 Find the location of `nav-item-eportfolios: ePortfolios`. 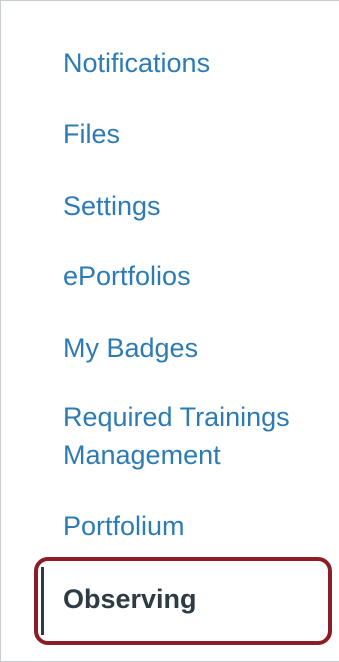

nav-item-eportfolios: ePortfolios is located at coordinates (127, 276).